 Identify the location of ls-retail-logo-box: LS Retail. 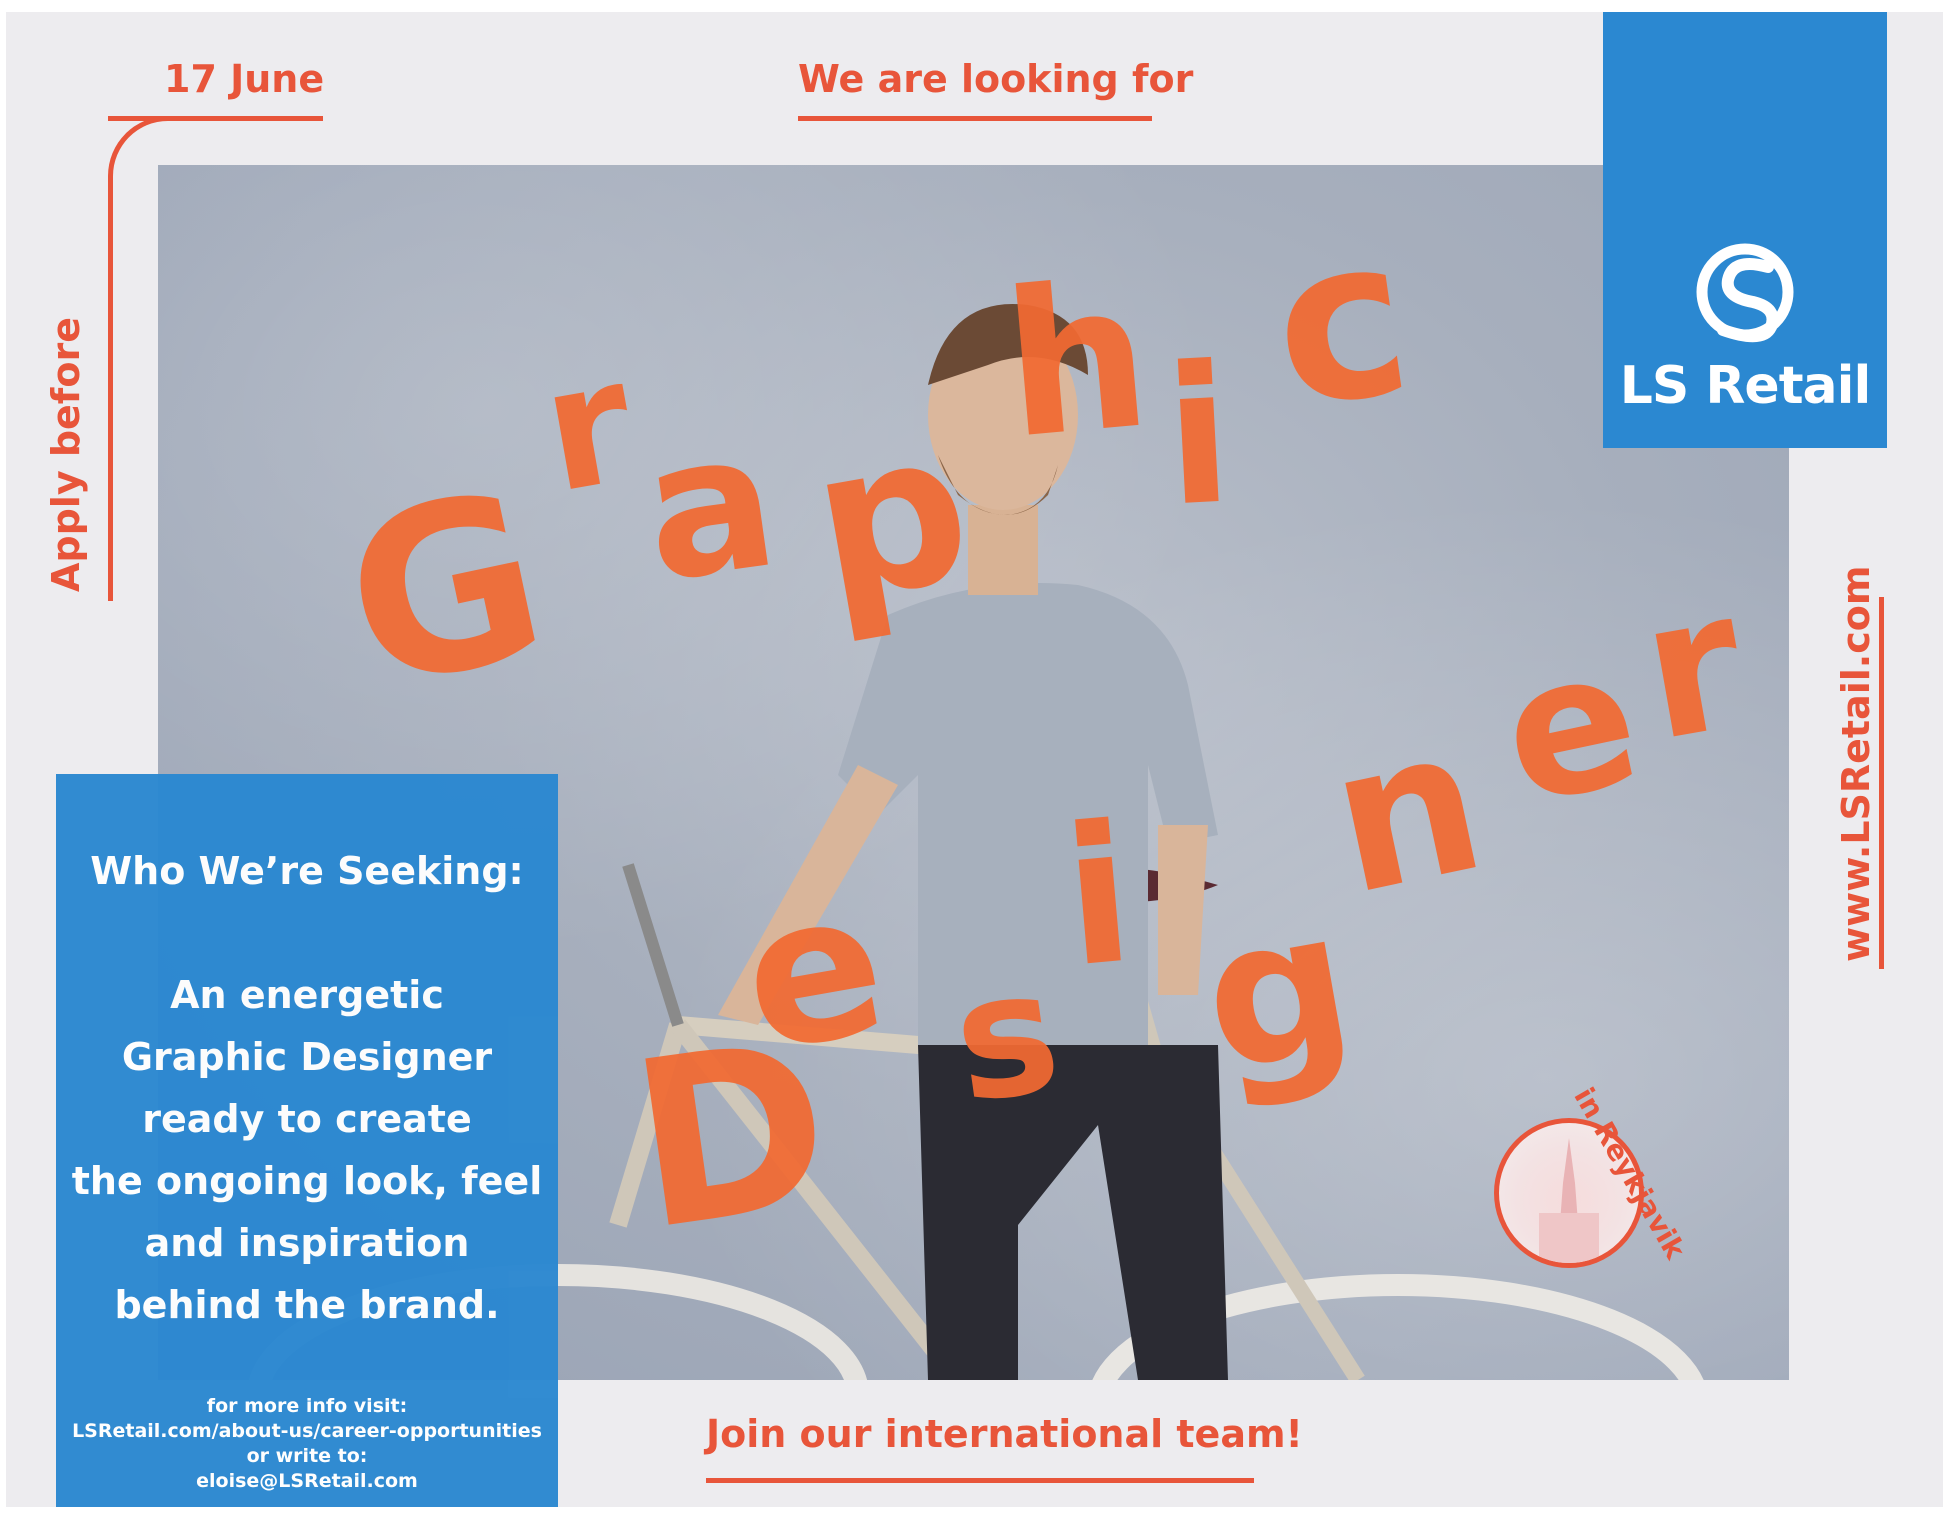
(1745, 230).